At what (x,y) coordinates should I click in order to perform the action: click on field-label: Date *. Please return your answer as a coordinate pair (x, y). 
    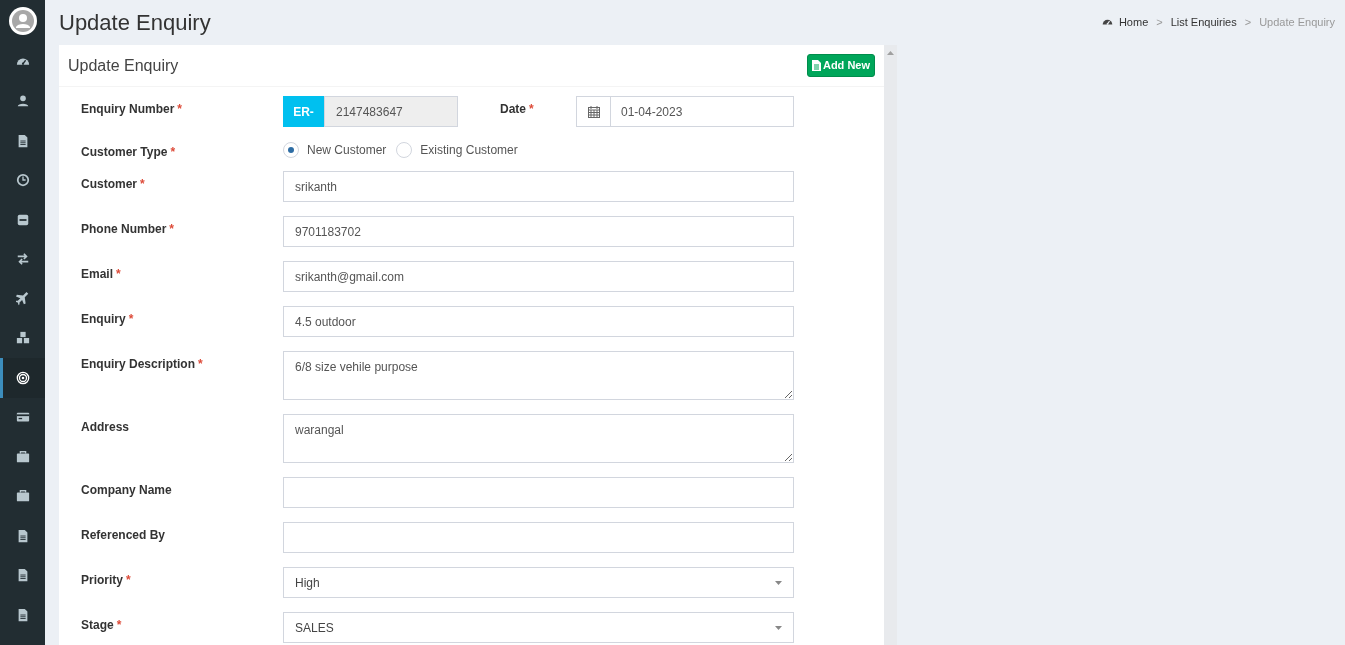
    Looking at the image, I should click on (517, 109).